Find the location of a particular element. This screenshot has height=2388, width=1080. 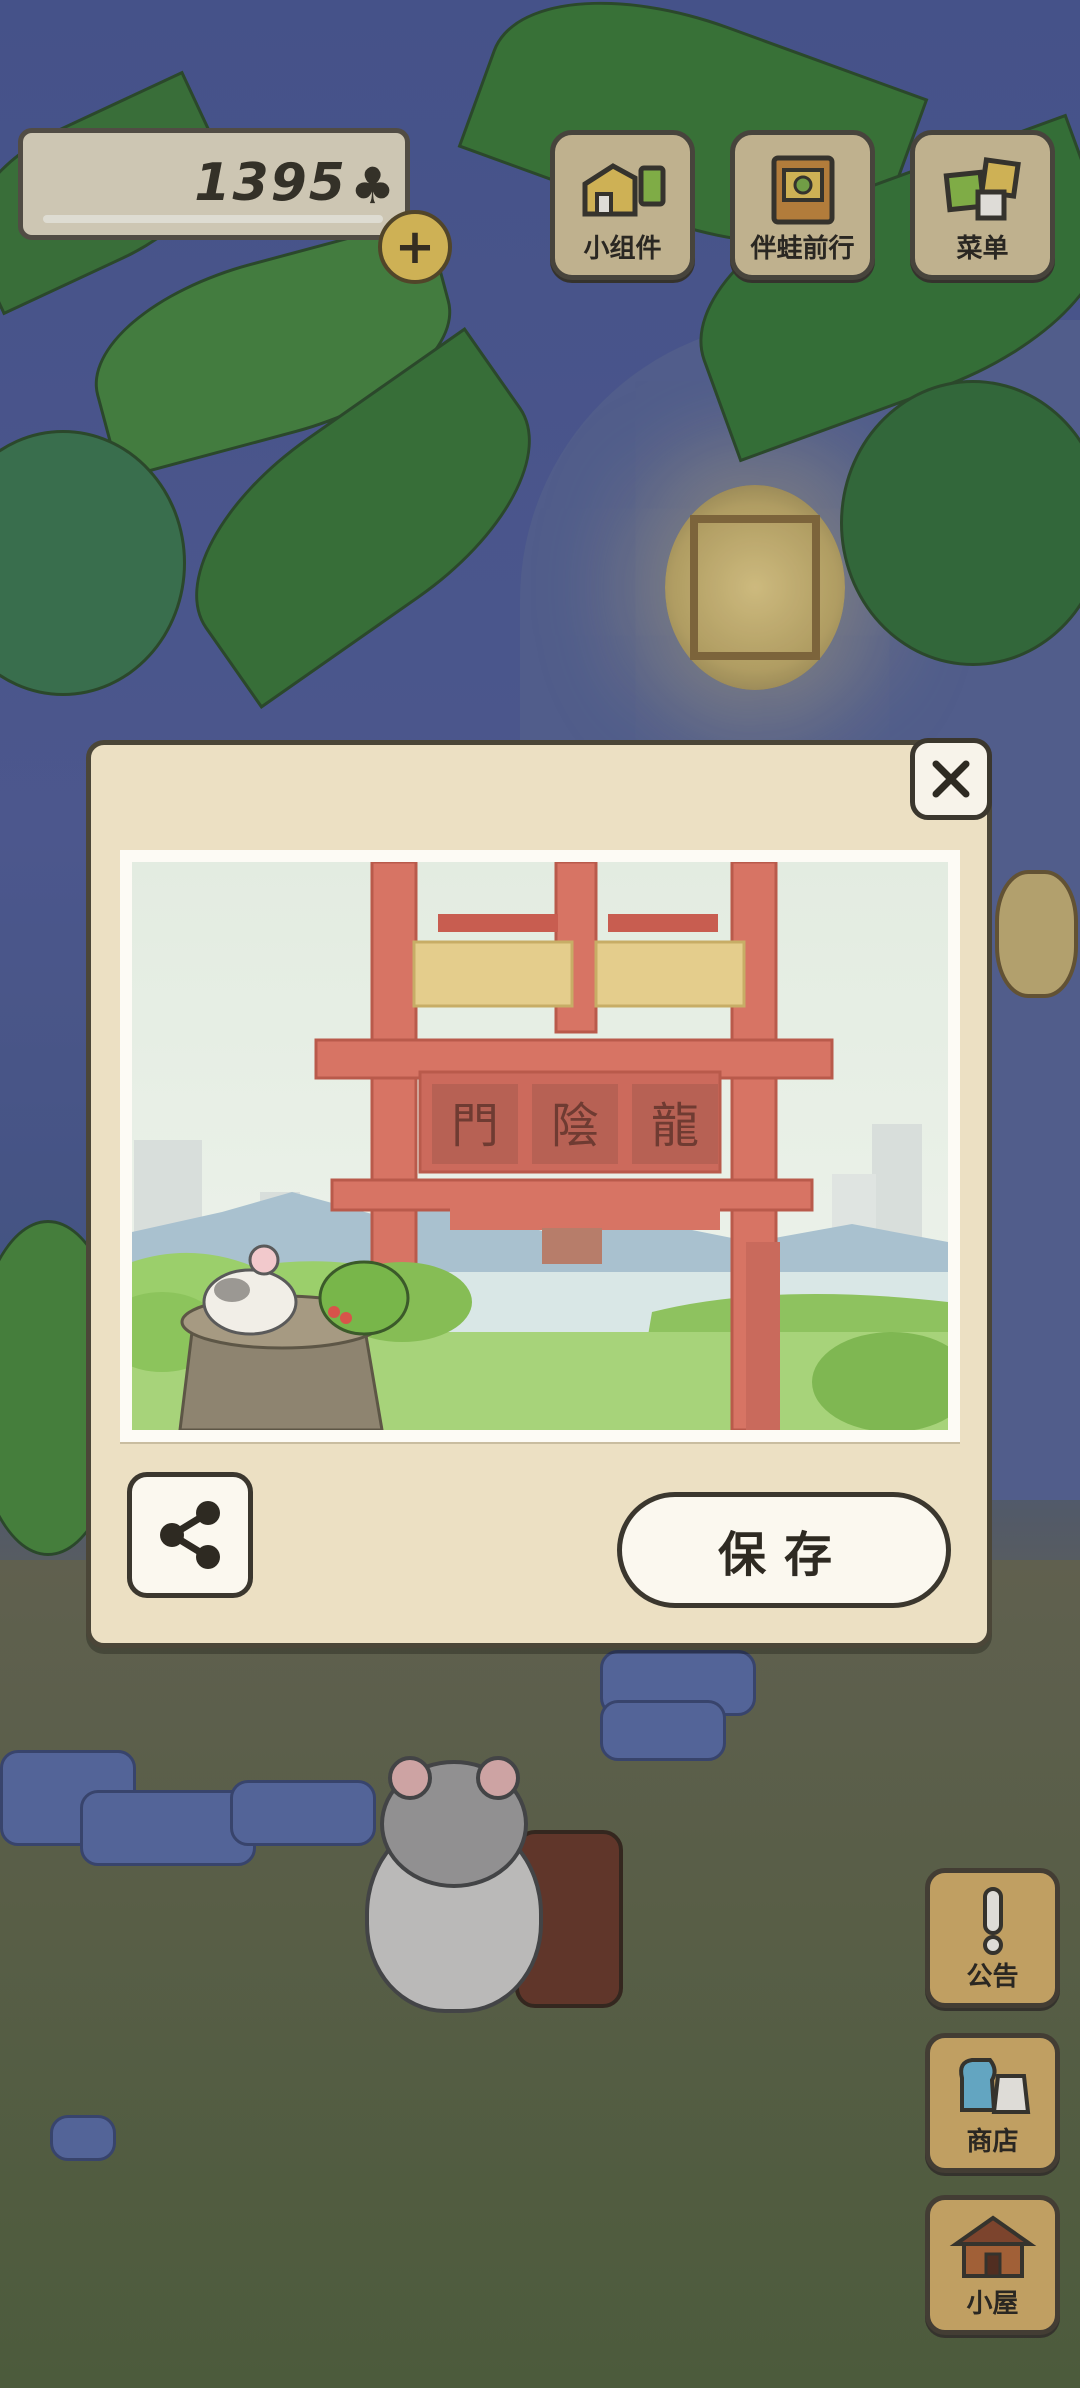

share-icon is located at coordinates (190, 1535).